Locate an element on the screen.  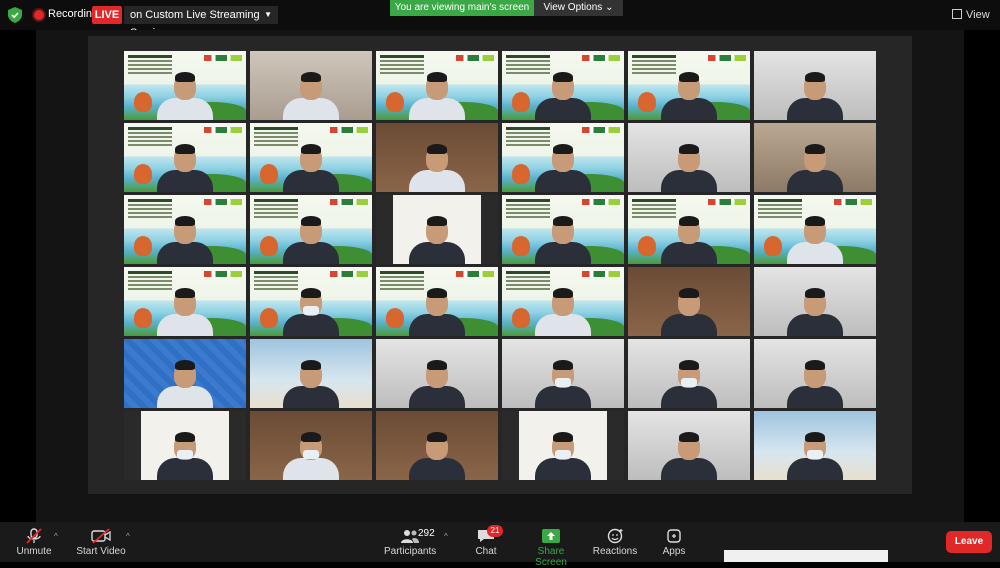
chat-unread-badge: 21 is located at coordinates (495, 531).